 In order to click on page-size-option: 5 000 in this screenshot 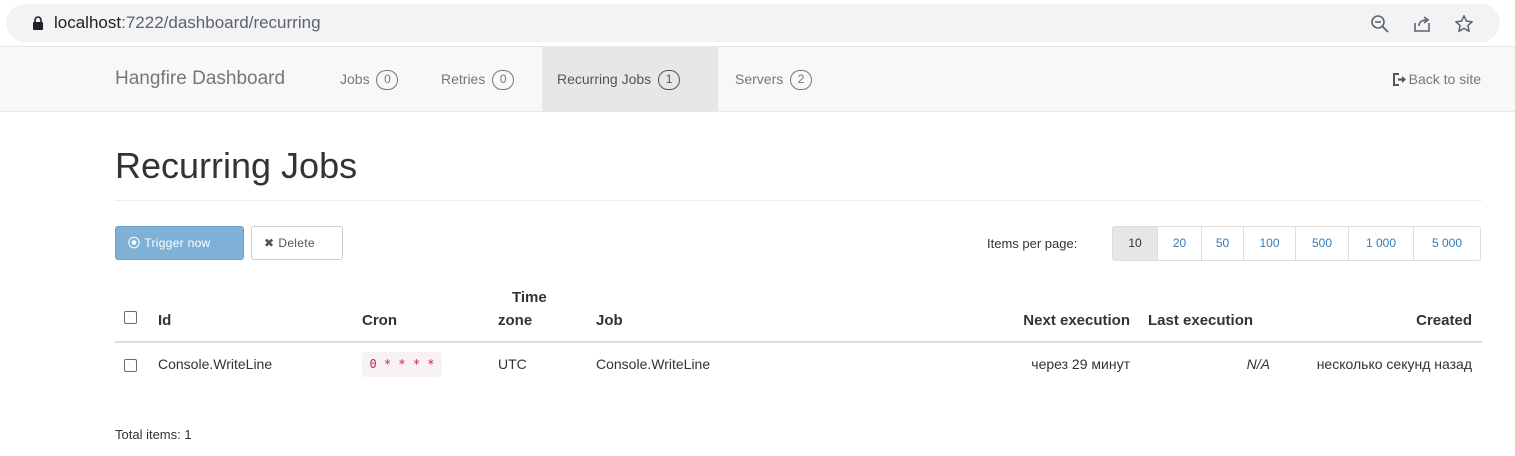, I will do `click(1446, 243)`.